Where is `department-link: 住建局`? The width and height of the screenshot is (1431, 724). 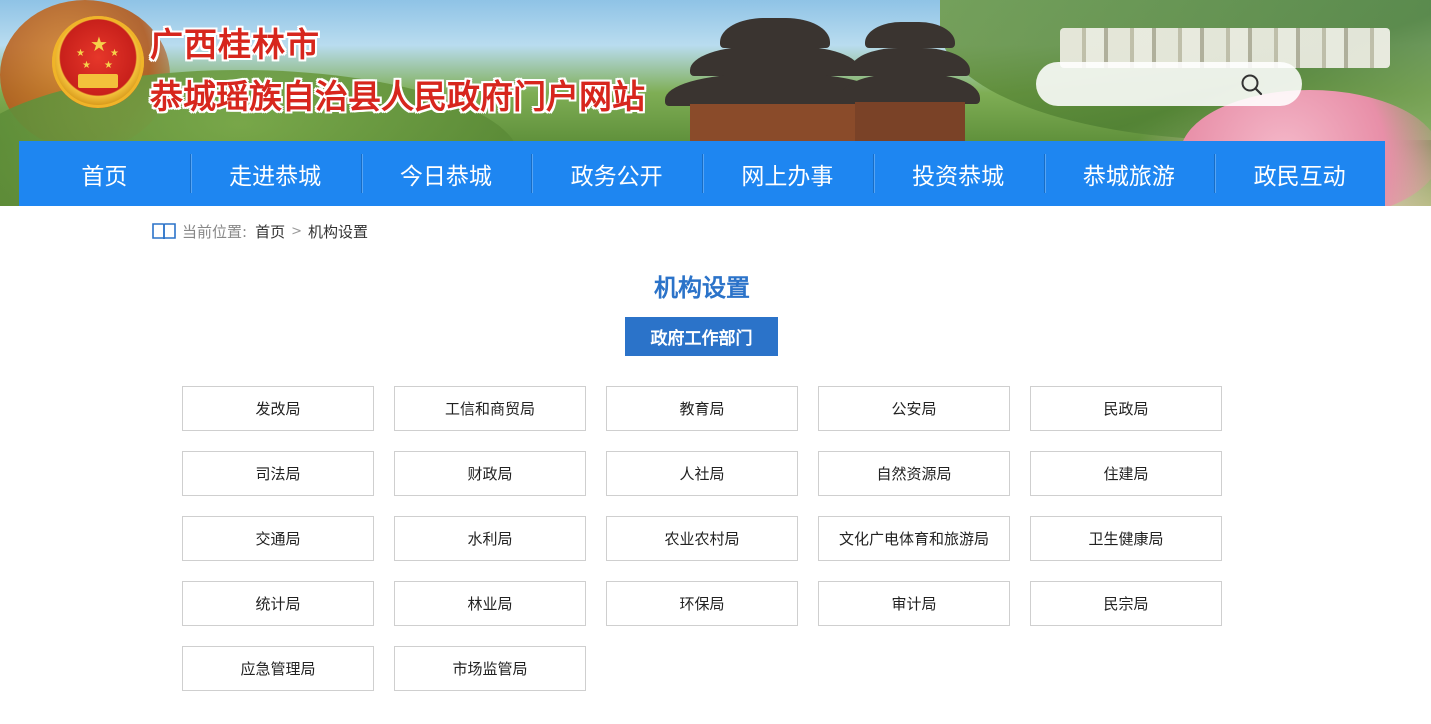
department-link: 住建局 is located at coordinates (1126, 473).